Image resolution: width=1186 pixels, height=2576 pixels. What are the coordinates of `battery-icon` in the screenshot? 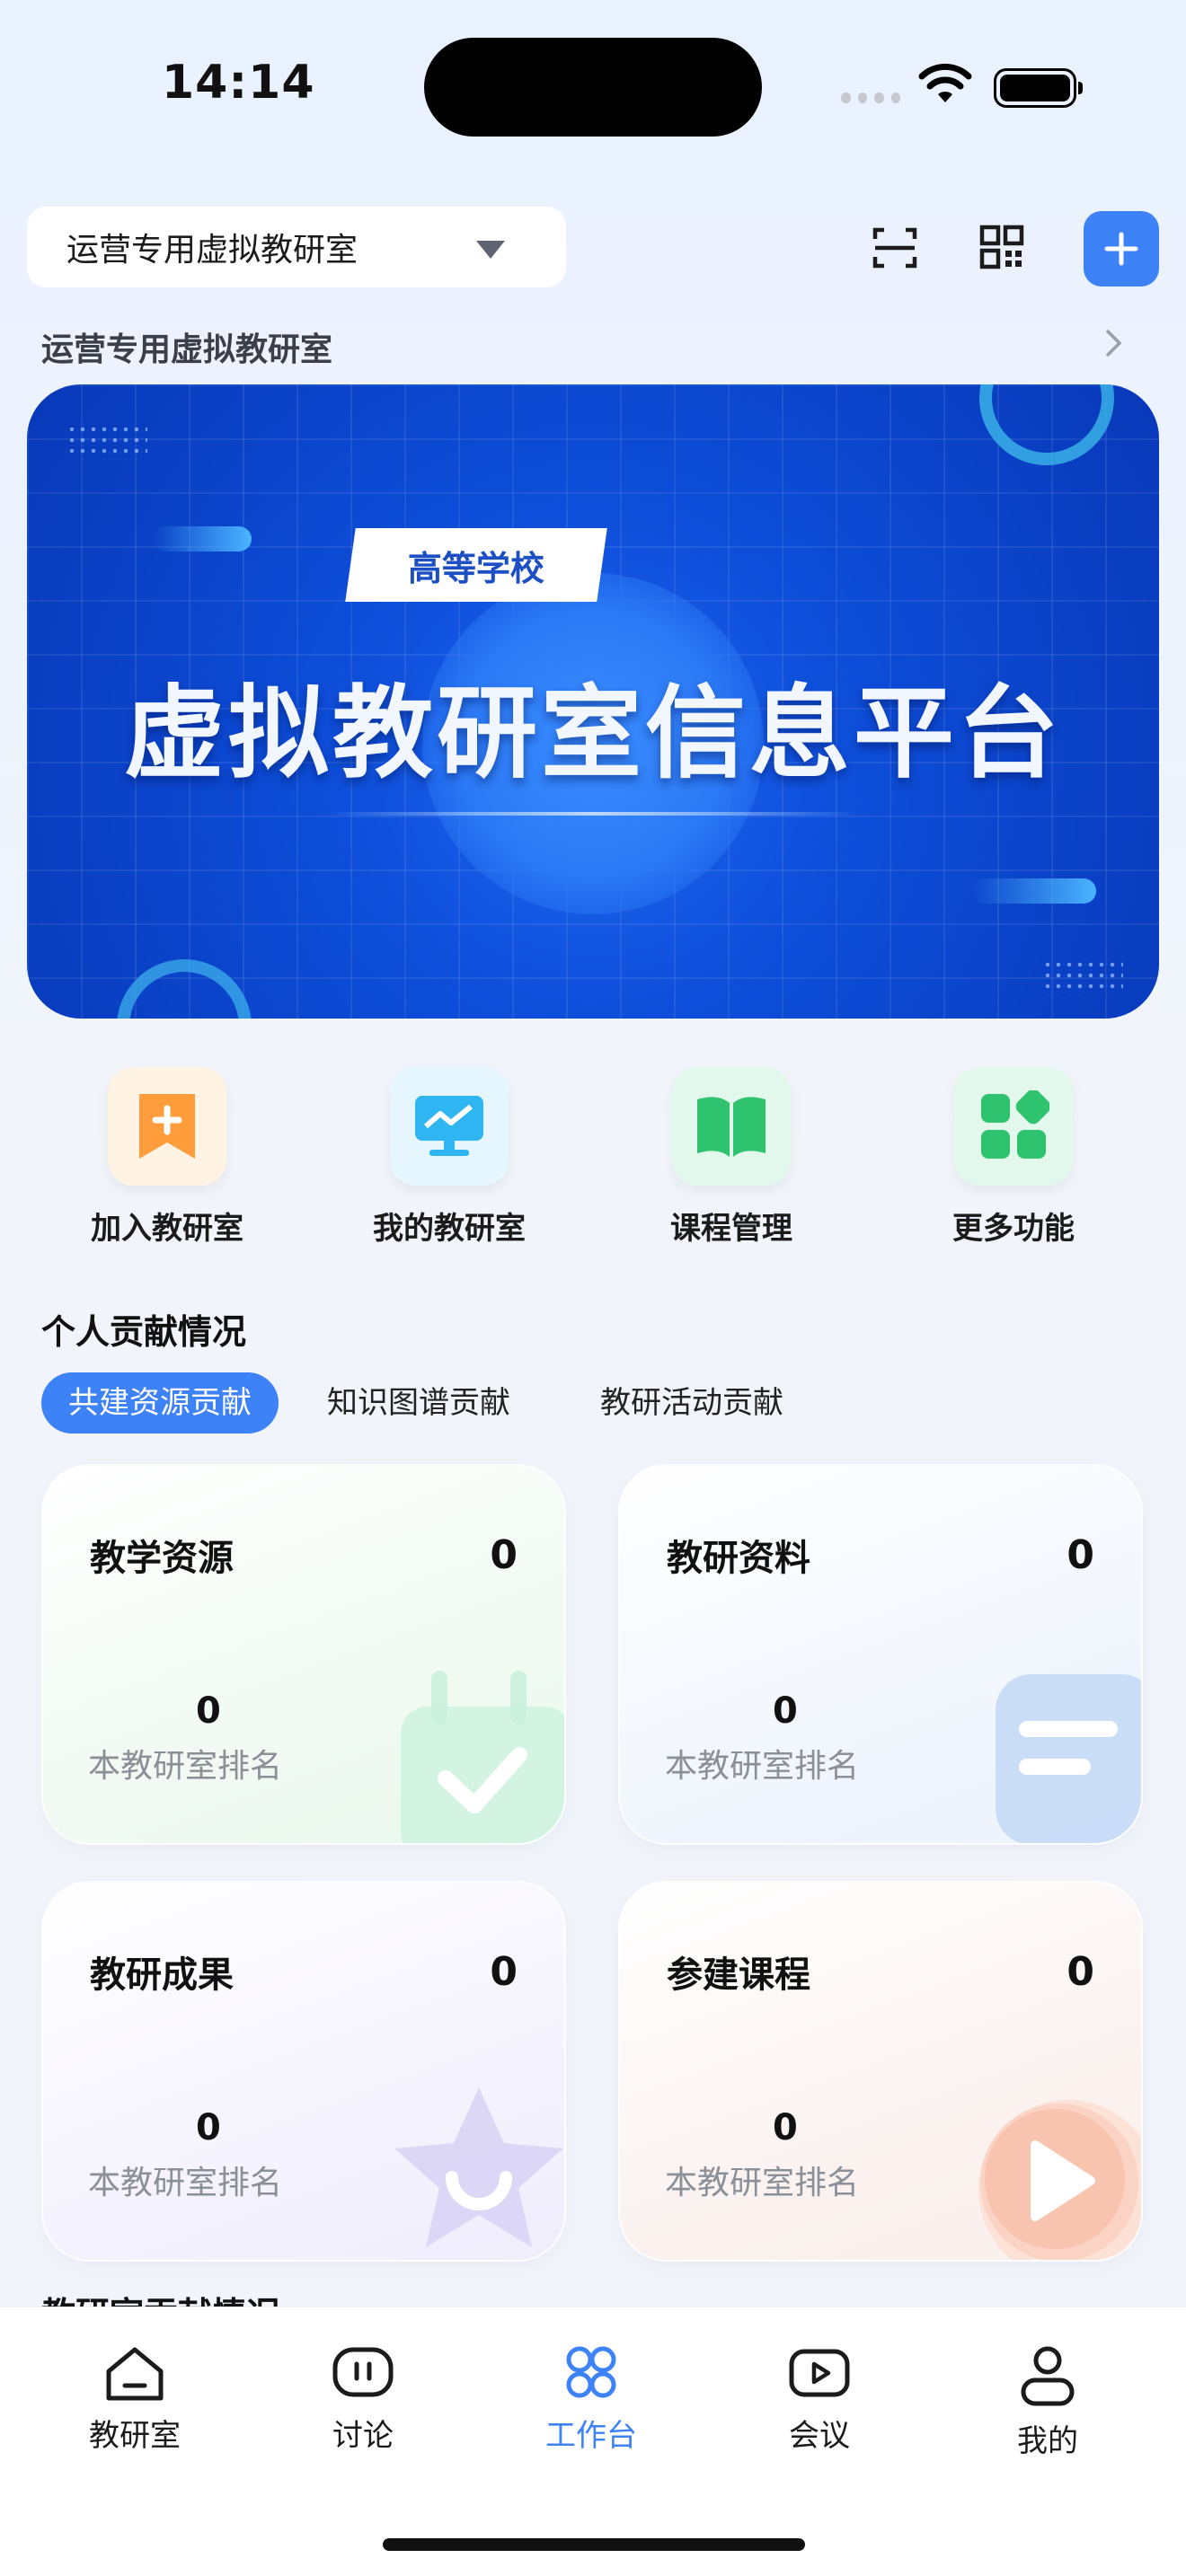 It's located at (1038, 88).